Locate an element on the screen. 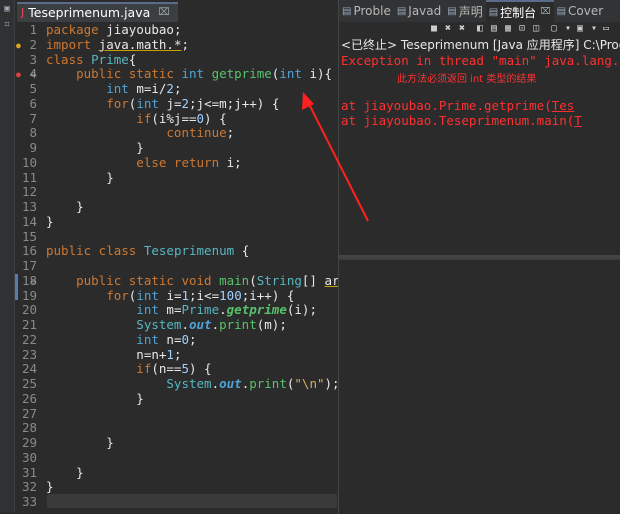 This screenshot has height=514, width=620. code-line: 22 int n=0; is located at coordinates (176, 339).